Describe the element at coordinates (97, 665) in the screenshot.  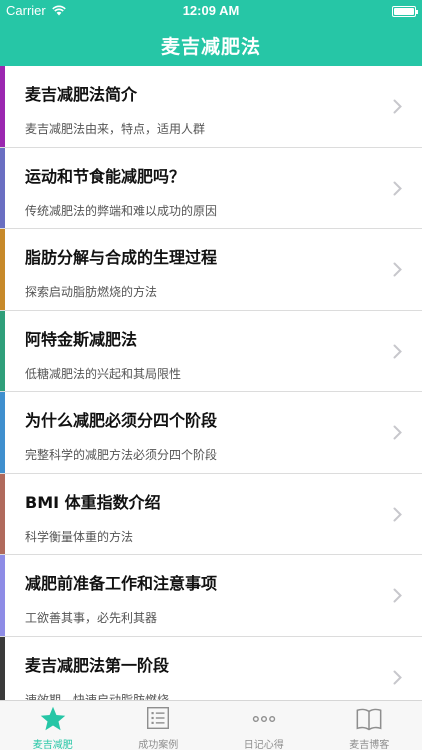
I see `article-title: 麦吉减肥法第一阶段` at that location.